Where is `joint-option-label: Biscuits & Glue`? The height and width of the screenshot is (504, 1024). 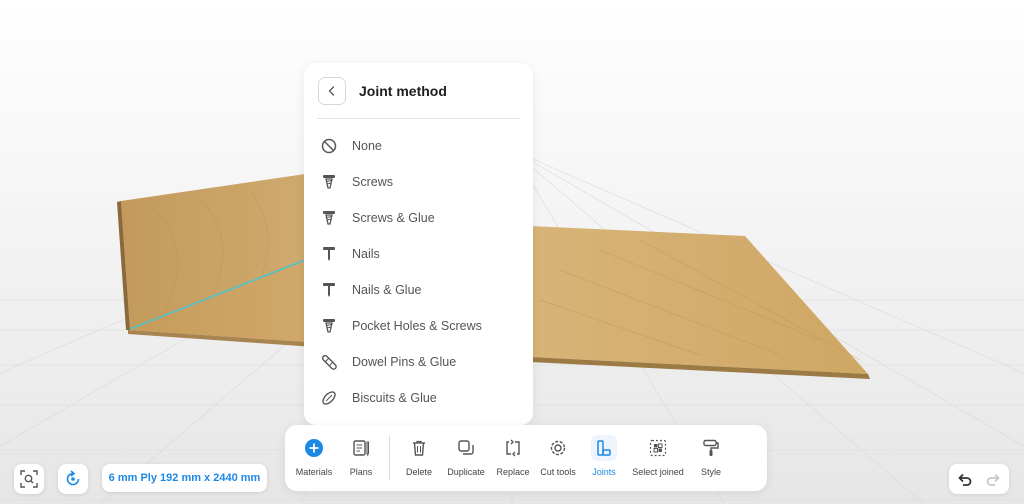
joint-option-label: Biscuits & Glue is located at coordinates (394, 398).